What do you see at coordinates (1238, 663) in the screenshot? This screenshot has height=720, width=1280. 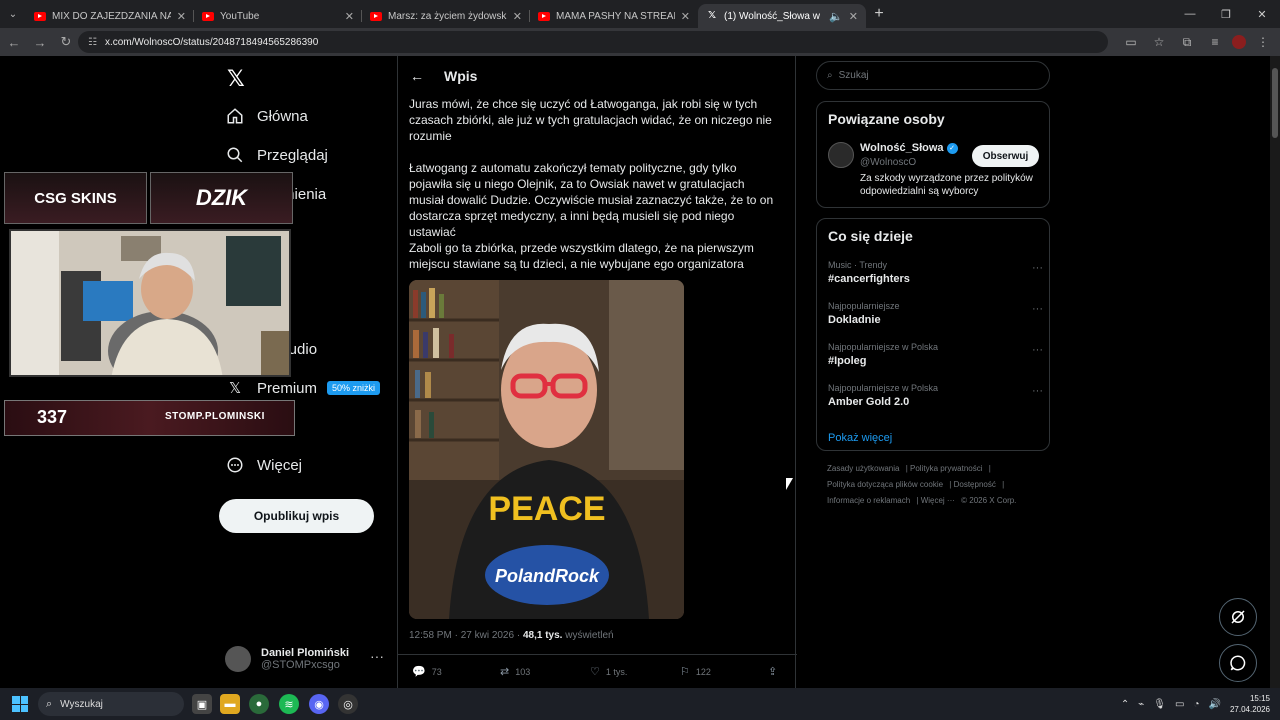 I see `messages-button` at bounding box center [1238, 663].